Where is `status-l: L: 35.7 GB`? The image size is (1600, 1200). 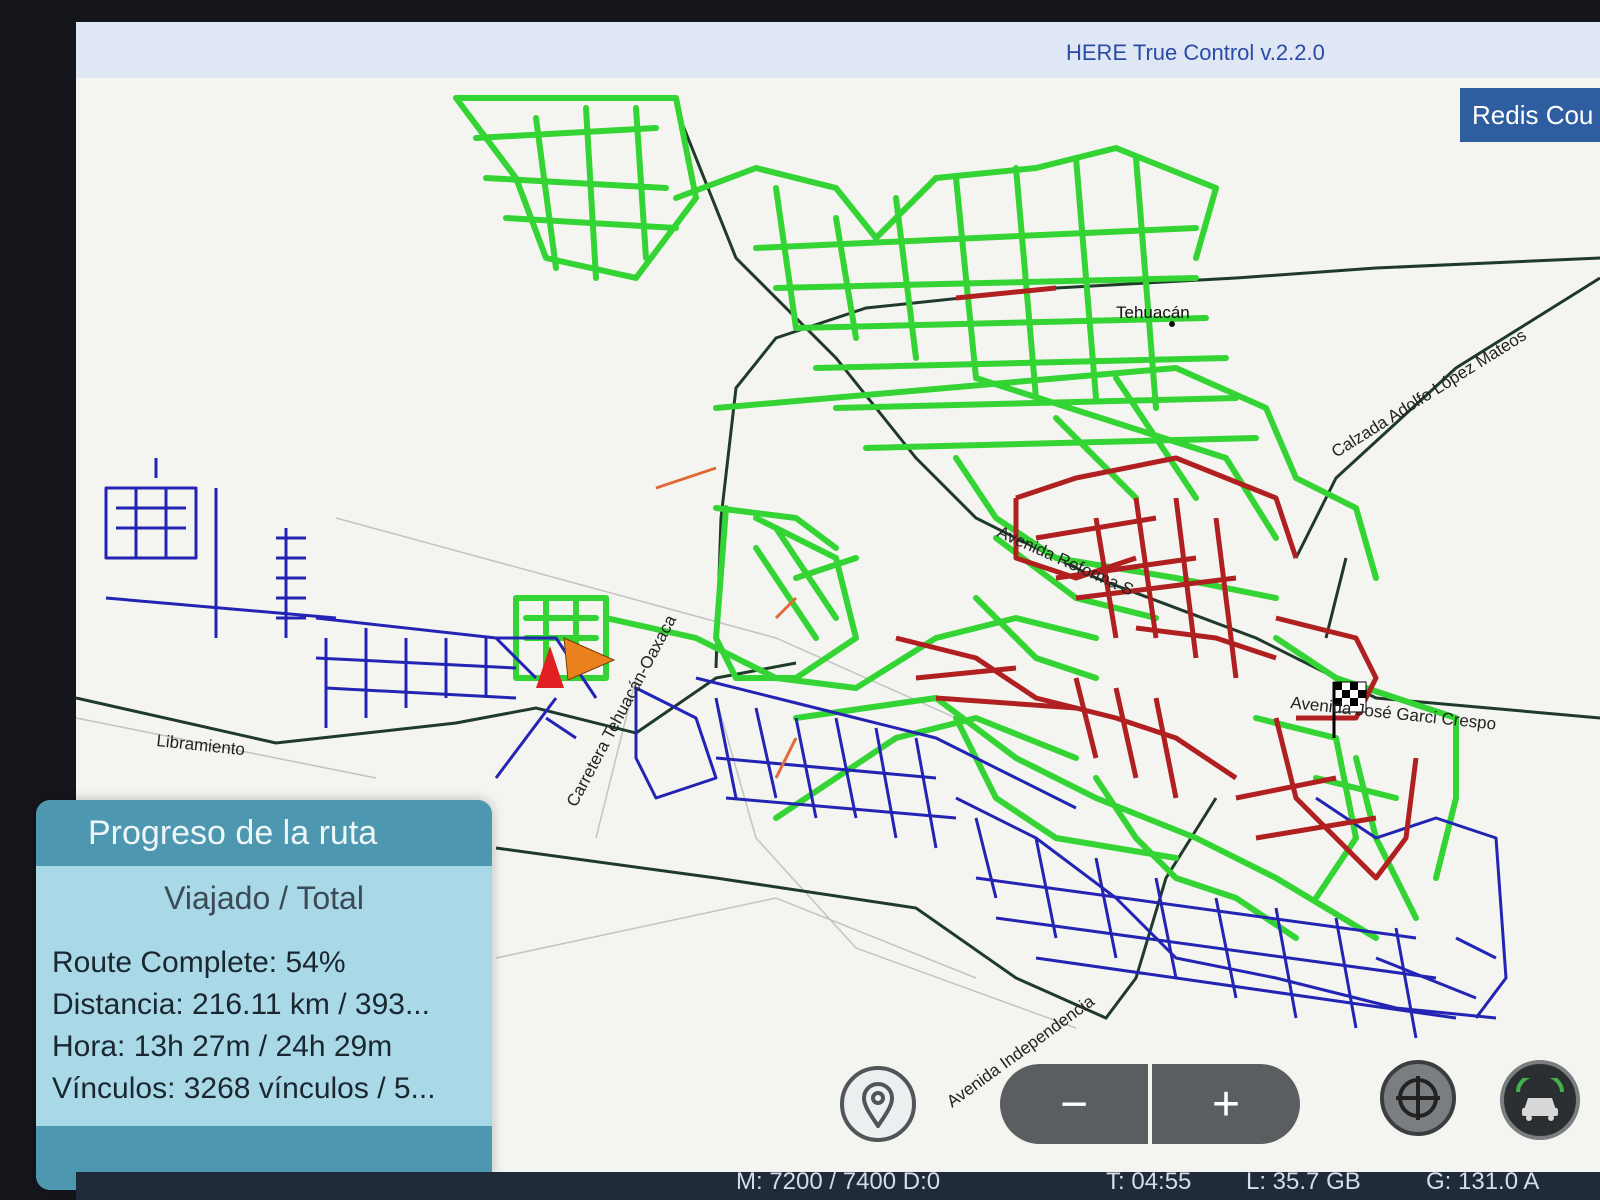
status-l: L: 35.7 GB is located at coordinates (1303, 1183).